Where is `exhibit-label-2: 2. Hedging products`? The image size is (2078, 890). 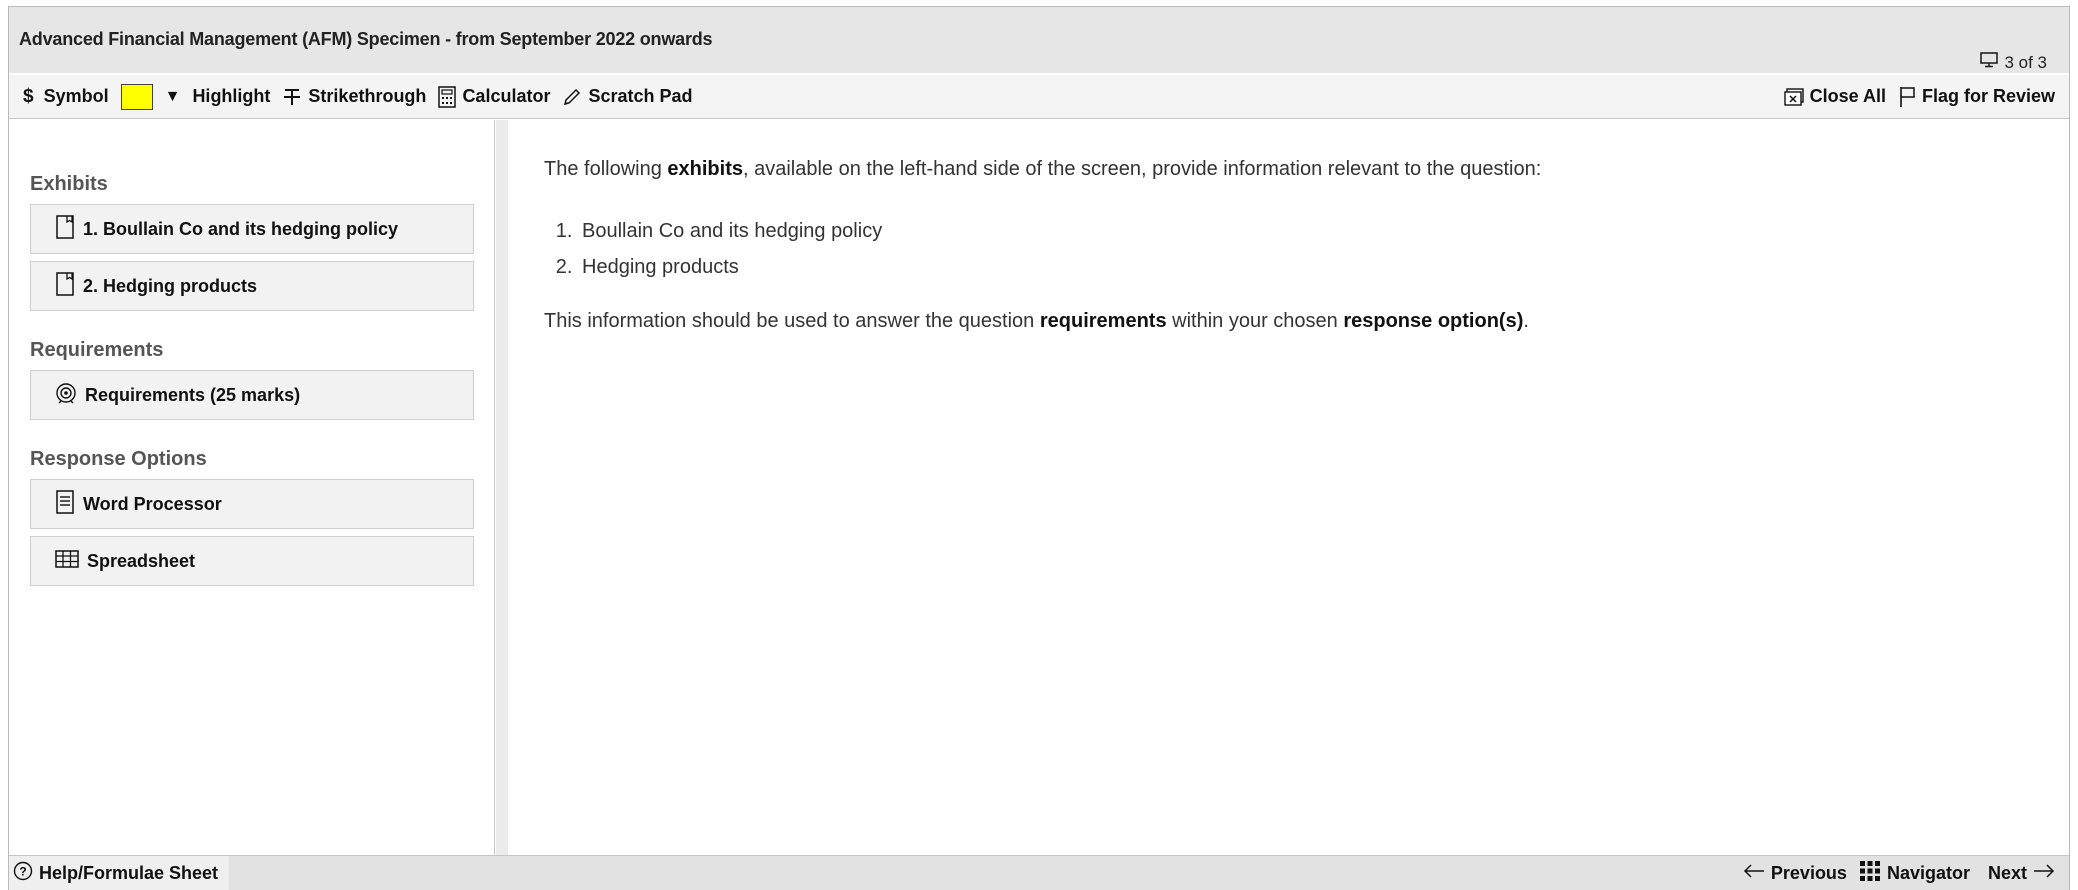
exhibit-label-2: 2. Hedging products is located at coordinates (170, 285).